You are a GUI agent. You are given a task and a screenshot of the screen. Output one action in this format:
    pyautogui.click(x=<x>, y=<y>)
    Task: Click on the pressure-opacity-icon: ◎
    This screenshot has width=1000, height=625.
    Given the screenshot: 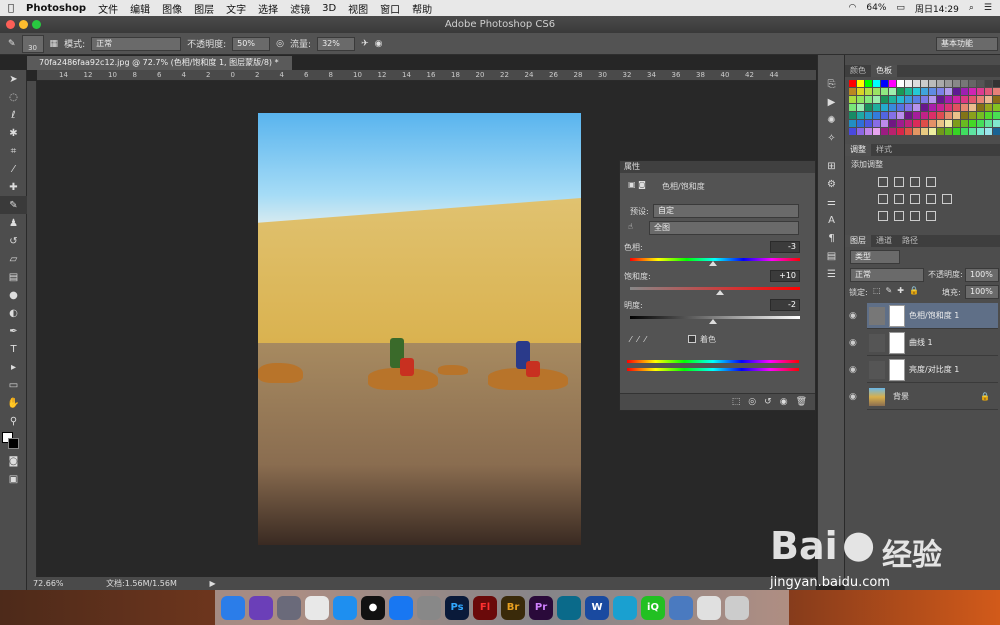 What is the action you would take?
    pyautogui.click(x=280, y=44)
    